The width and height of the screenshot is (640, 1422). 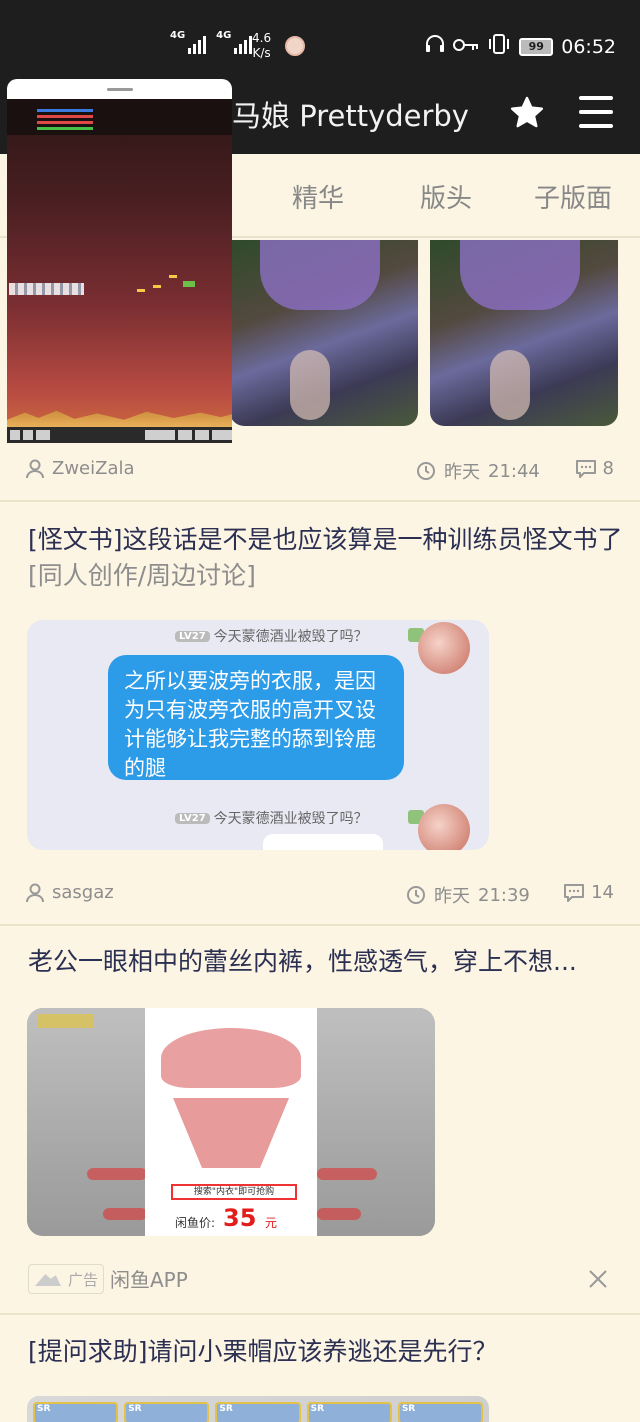 I want to click on ad-image: 搜索"内衣"即可抢购 闲鱼价: 35 元, so click(x=231, y=1122).